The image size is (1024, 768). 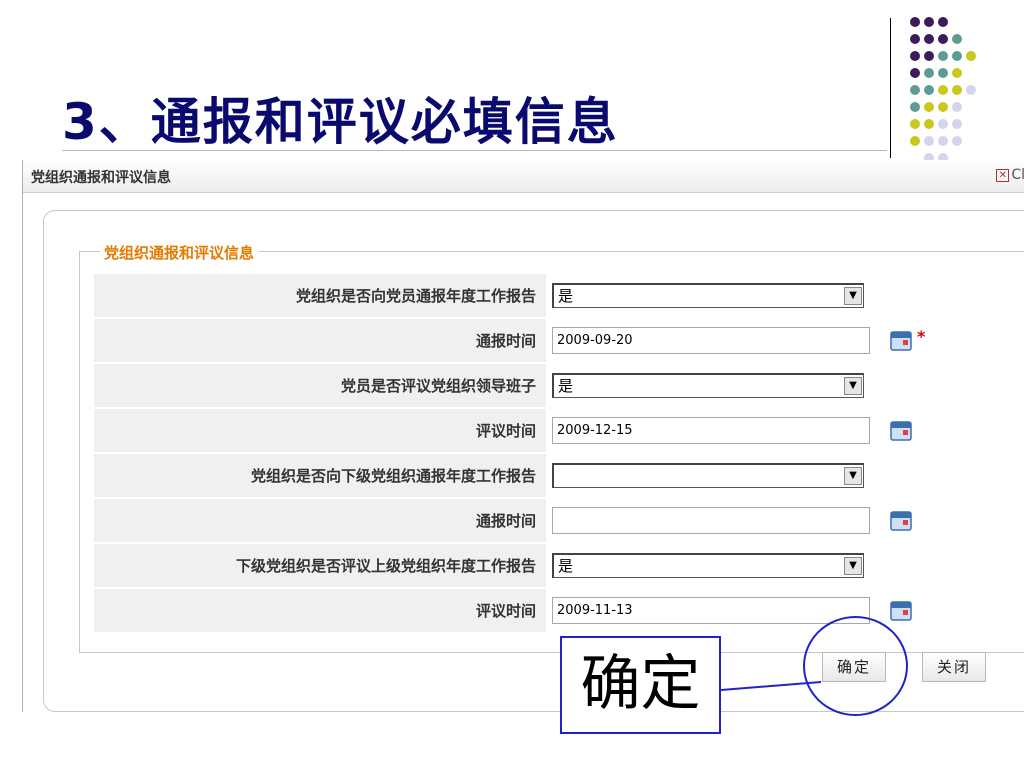 I want to click on members-evaluate-select: 是 ▼, so click(x=708, y=385).